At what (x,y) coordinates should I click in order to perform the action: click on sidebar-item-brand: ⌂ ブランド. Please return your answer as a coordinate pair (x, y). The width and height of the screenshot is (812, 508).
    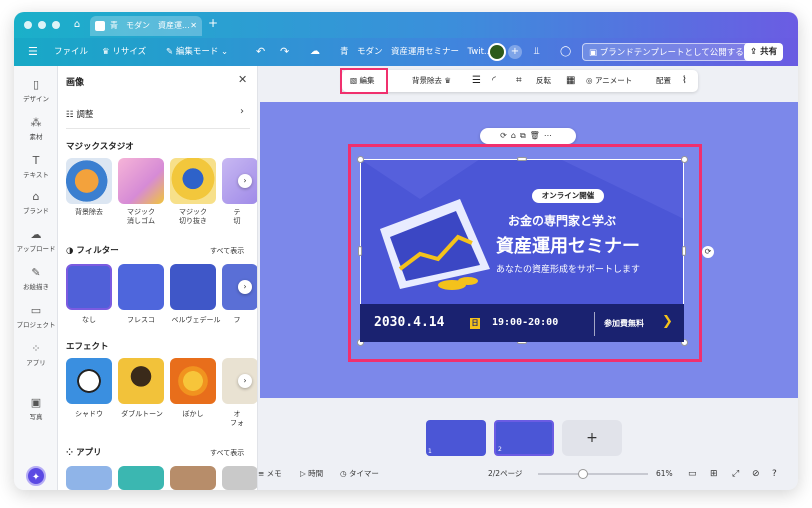
    Looking at the image, I should click on (36, 202).